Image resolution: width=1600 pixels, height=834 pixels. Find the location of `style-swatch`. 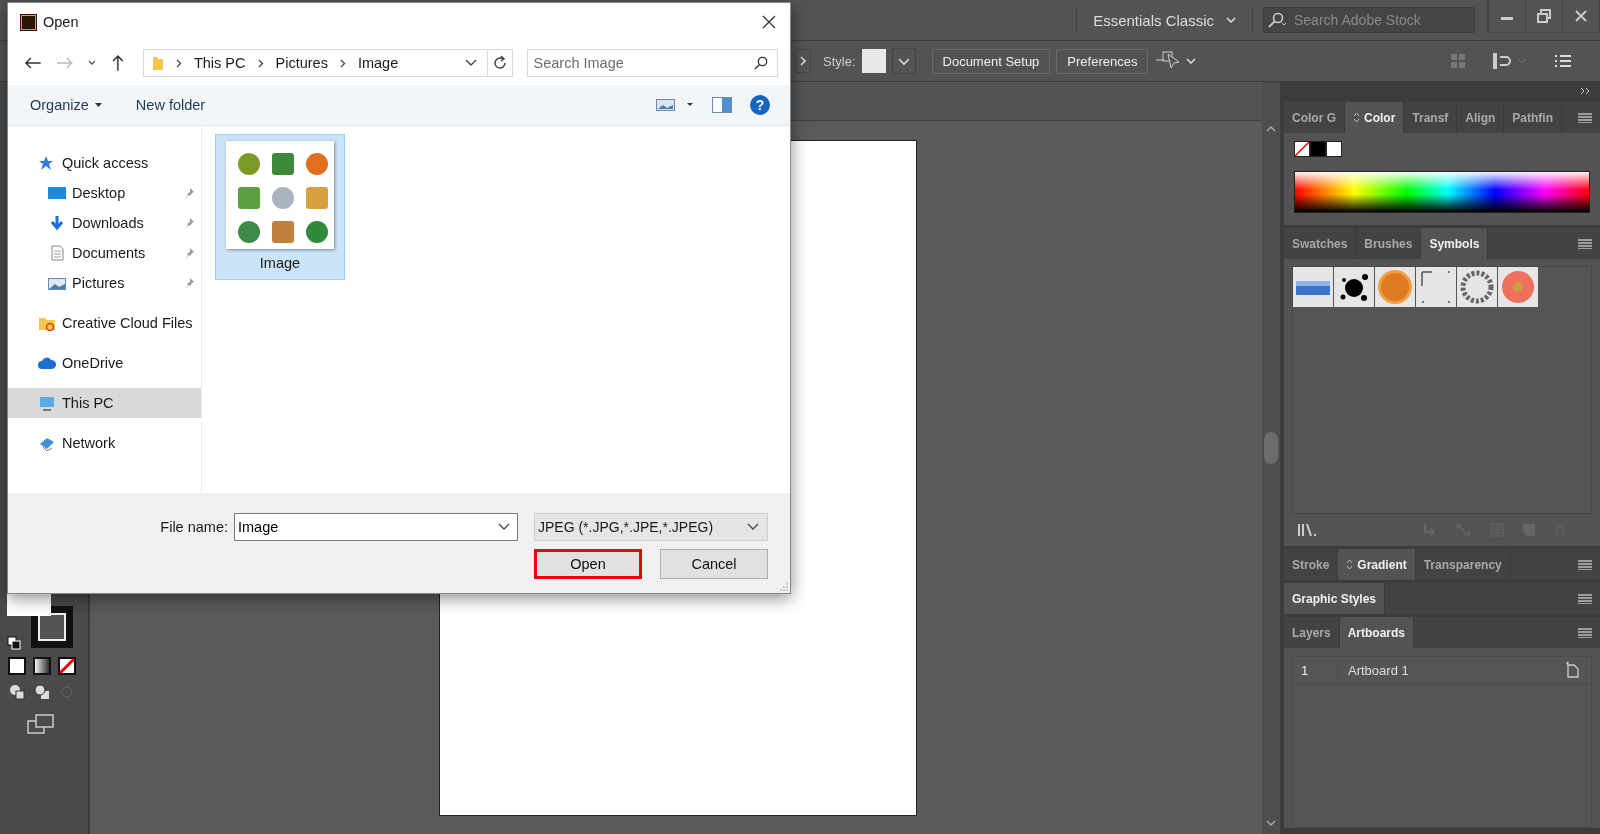

style-swatch is located at coordinates (873, 61).